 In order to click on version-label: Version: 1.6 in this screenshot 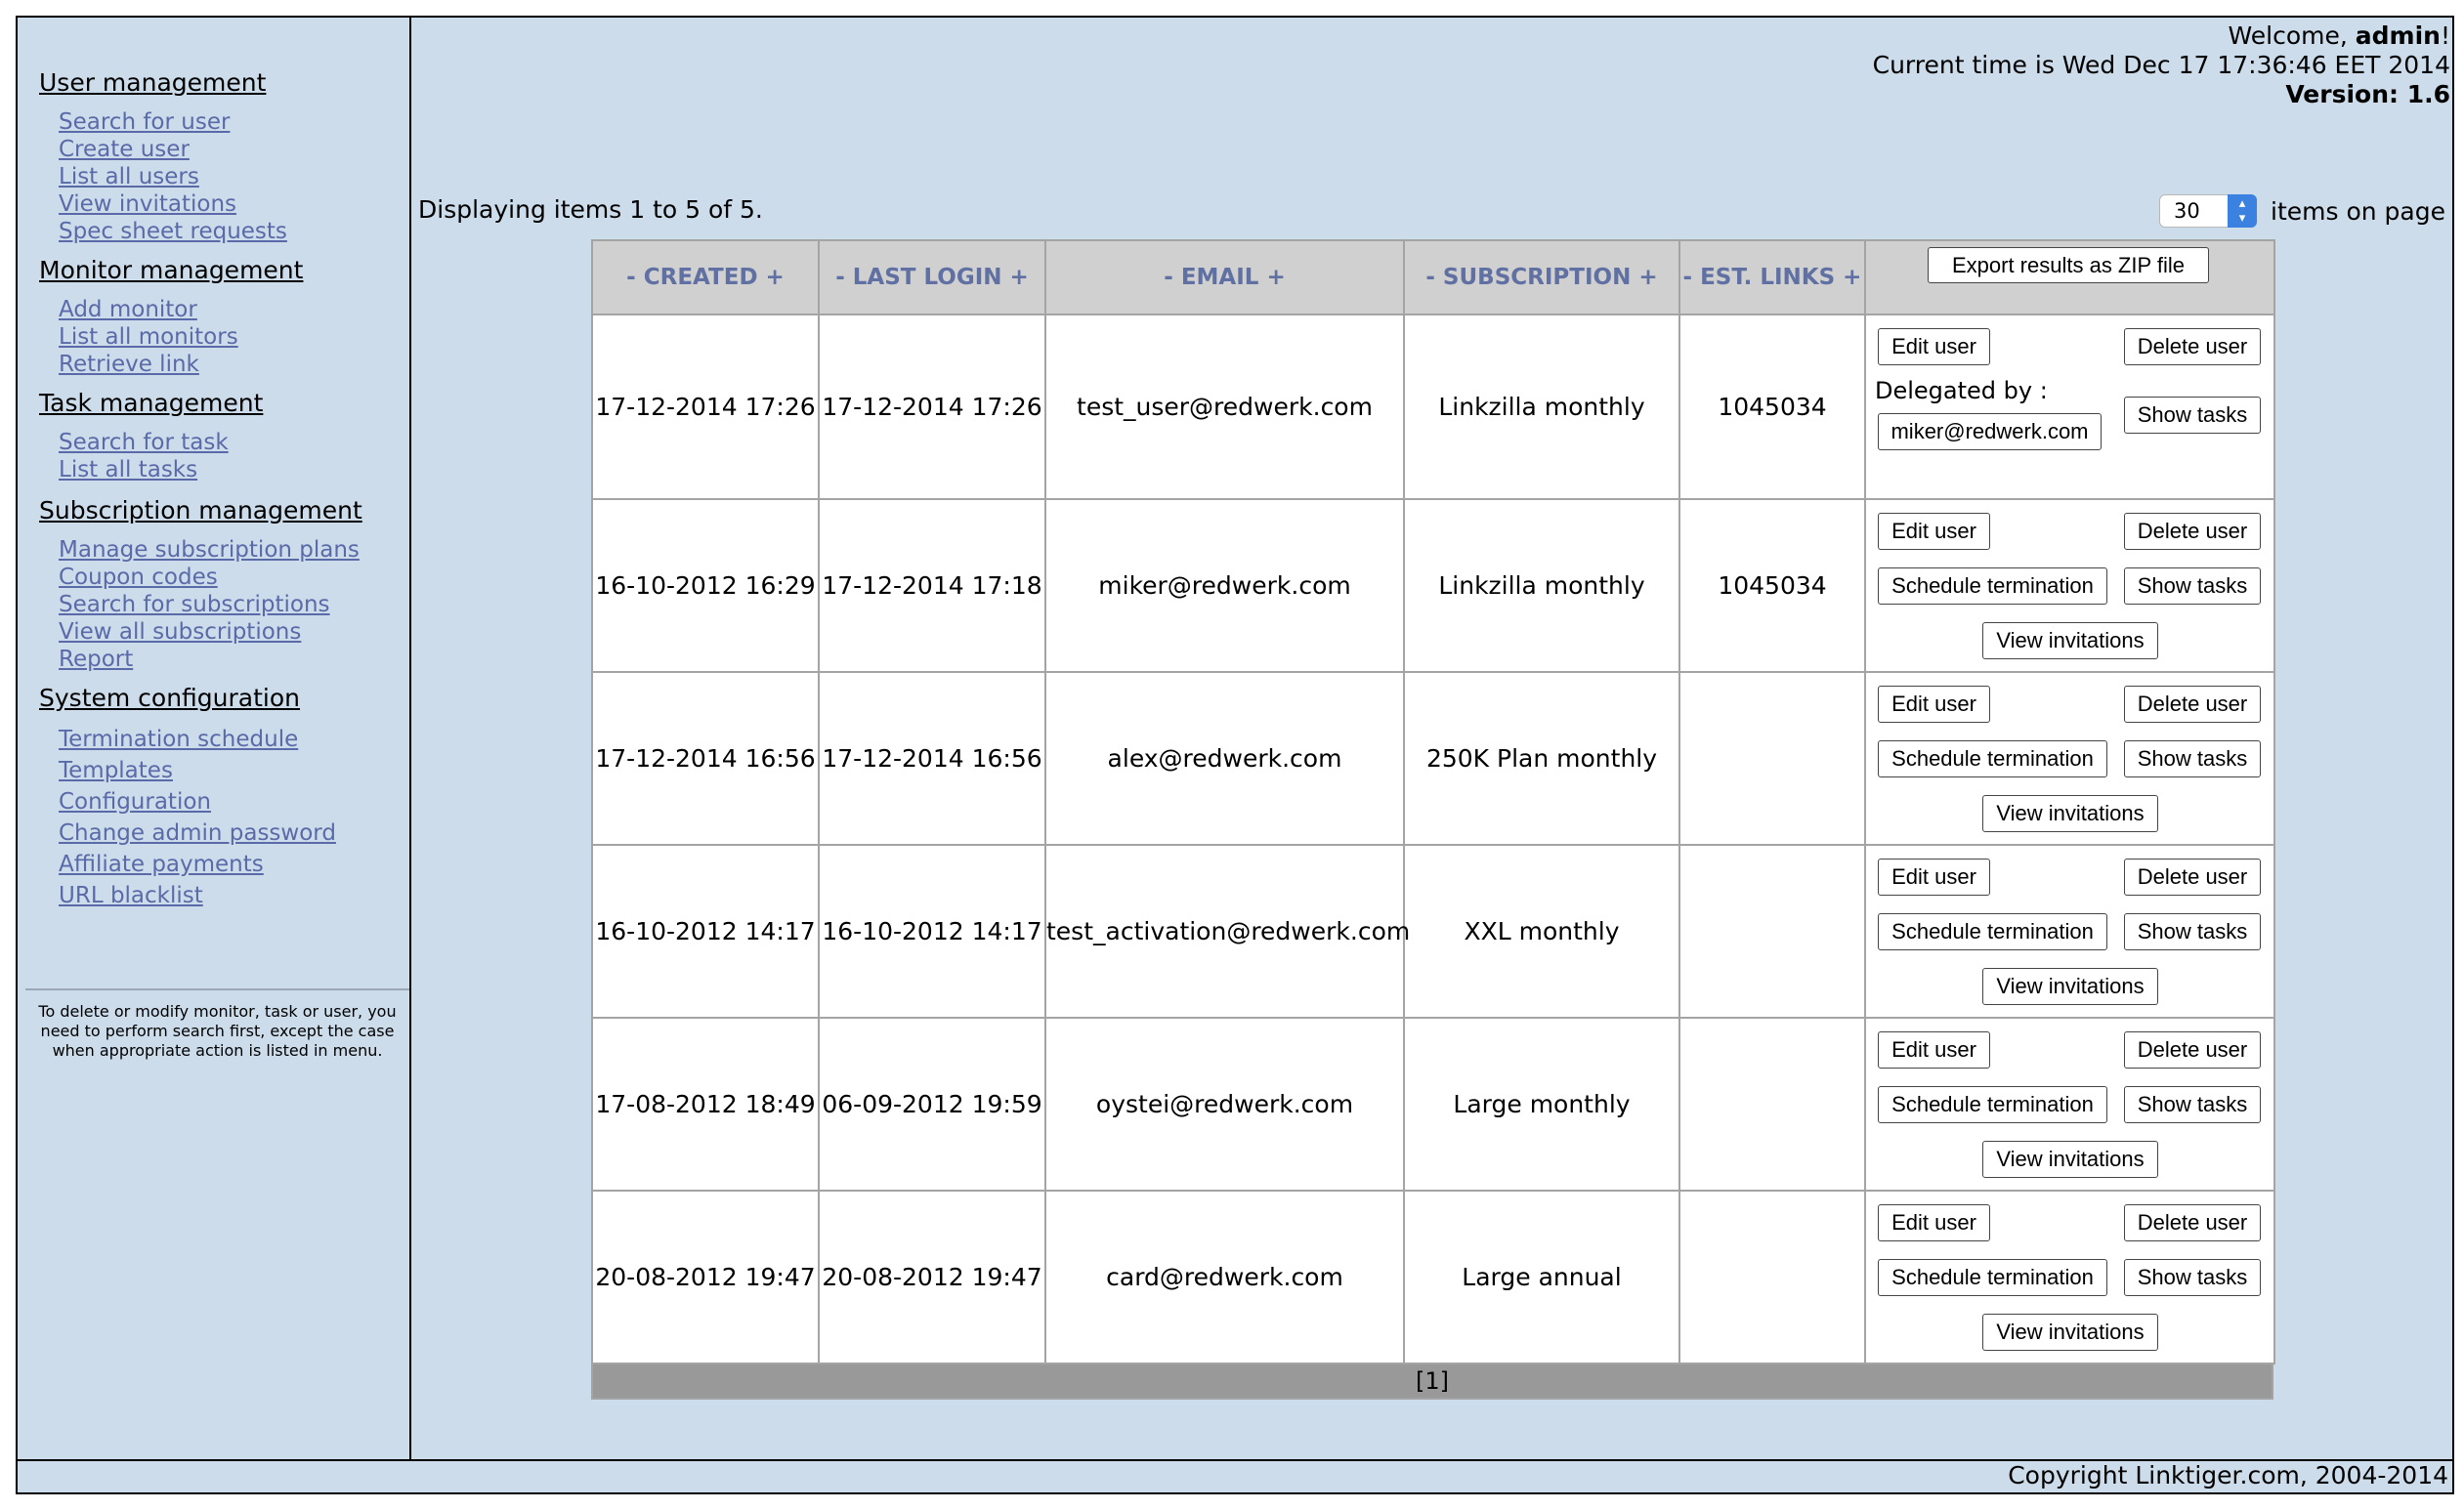, I will do `click(2367, 94)`.